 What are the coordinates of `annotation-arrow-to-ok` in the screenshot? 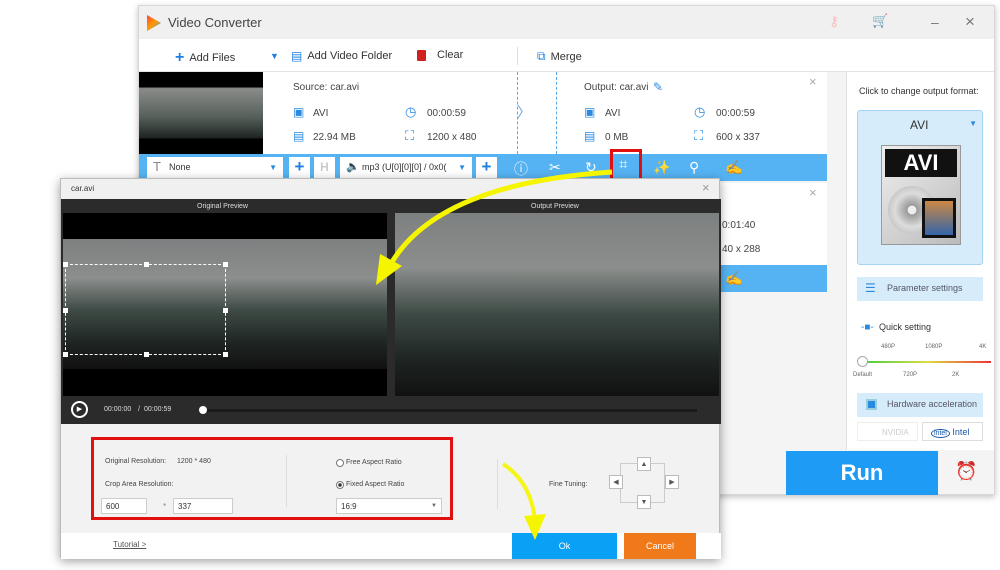 It's located at (519, 491).